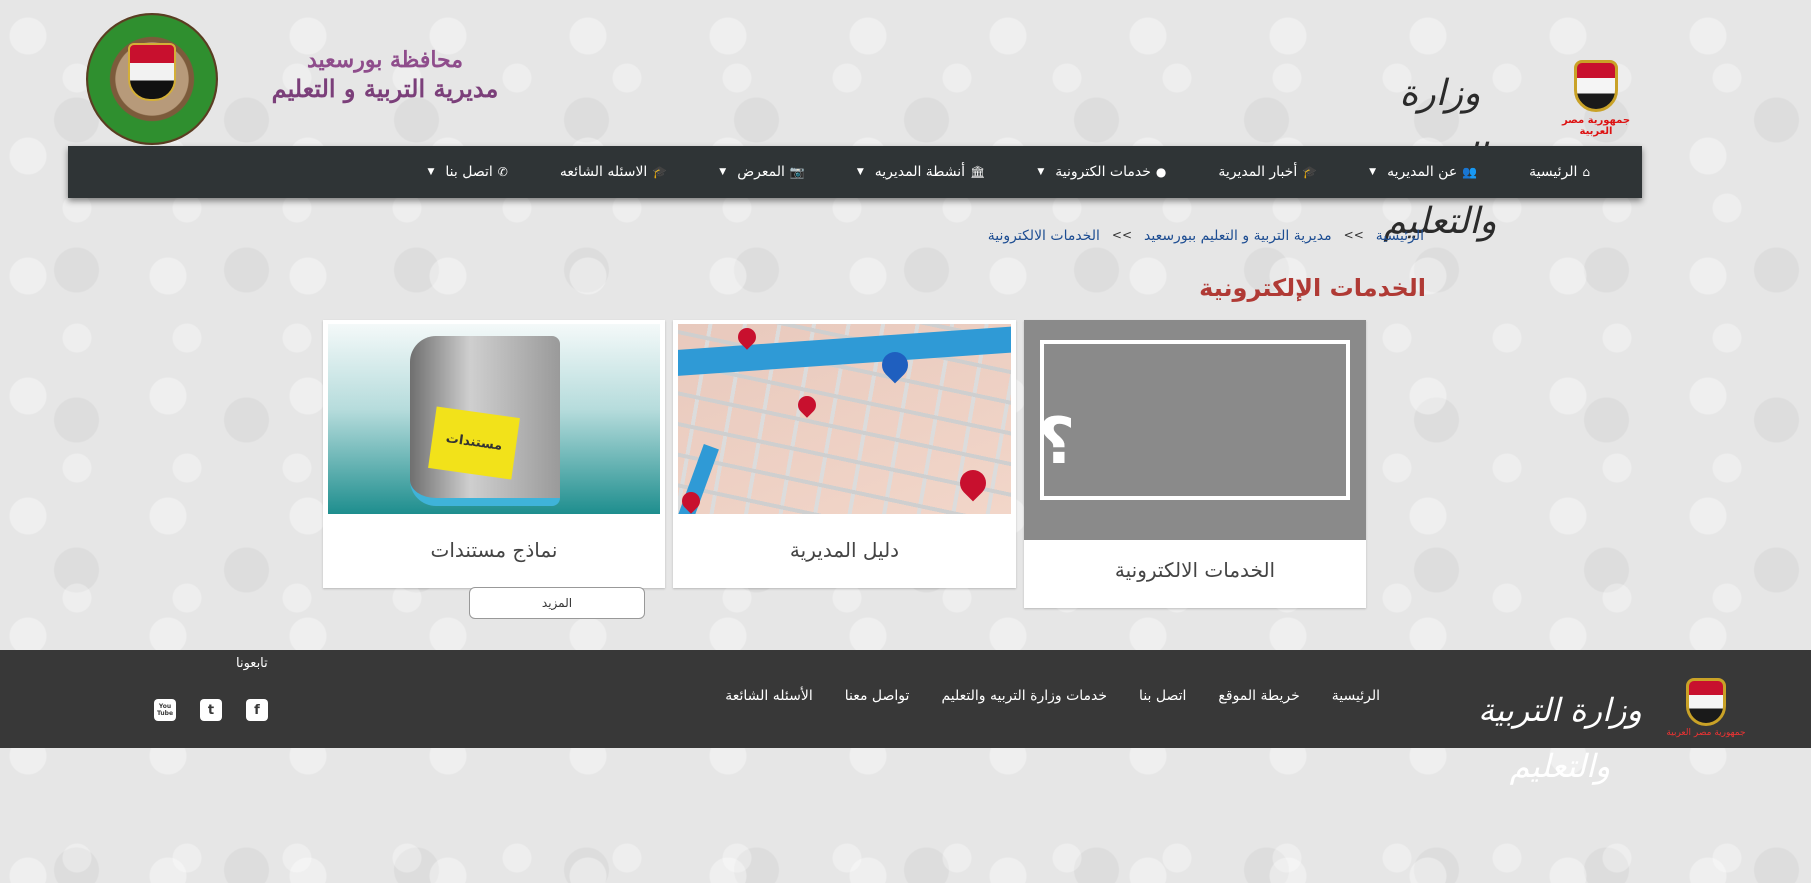 The height and width of the screenshot is (883, 1811). I want to click on image-placeholder-frame, so click(1195, 420).